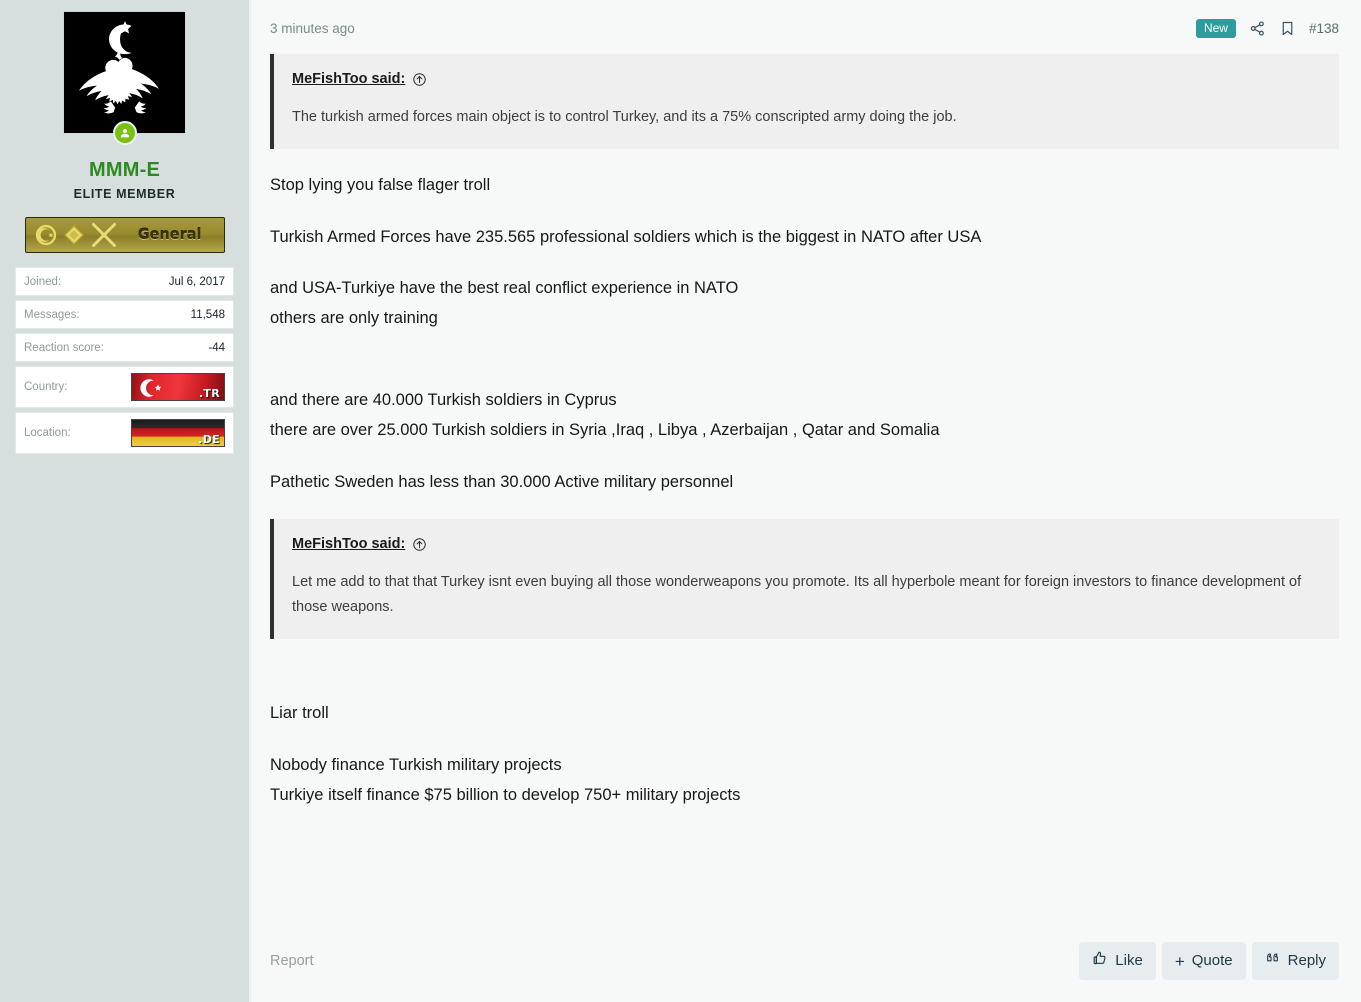 This screenshot has width=1361, height=1002. What do you see at coordinates (178, 387) in the screenshot?
I see `turkey-flag-icon: .TR` at bounding box center [178, 387].